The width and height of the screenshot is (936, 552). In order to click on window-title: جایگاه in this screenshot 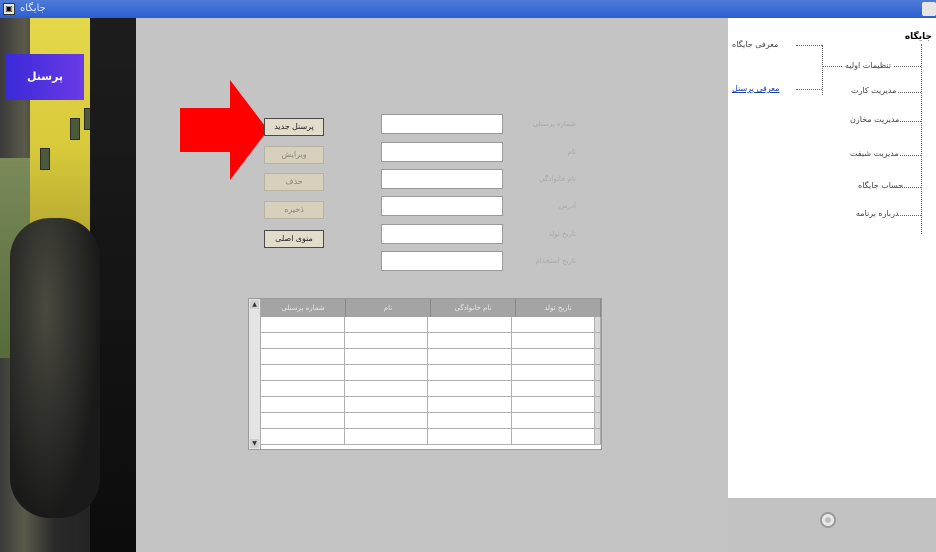, I will do `click(33, 8)`.